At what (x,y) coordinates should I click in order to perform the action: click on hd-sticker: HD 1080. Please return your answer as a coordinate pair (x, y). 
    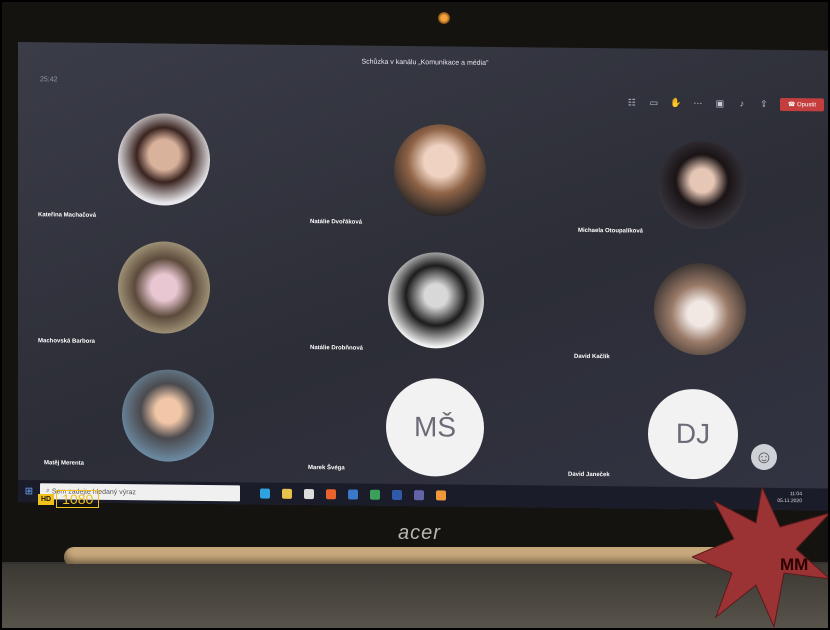
    Looking at the image, I should click on (69, 499).